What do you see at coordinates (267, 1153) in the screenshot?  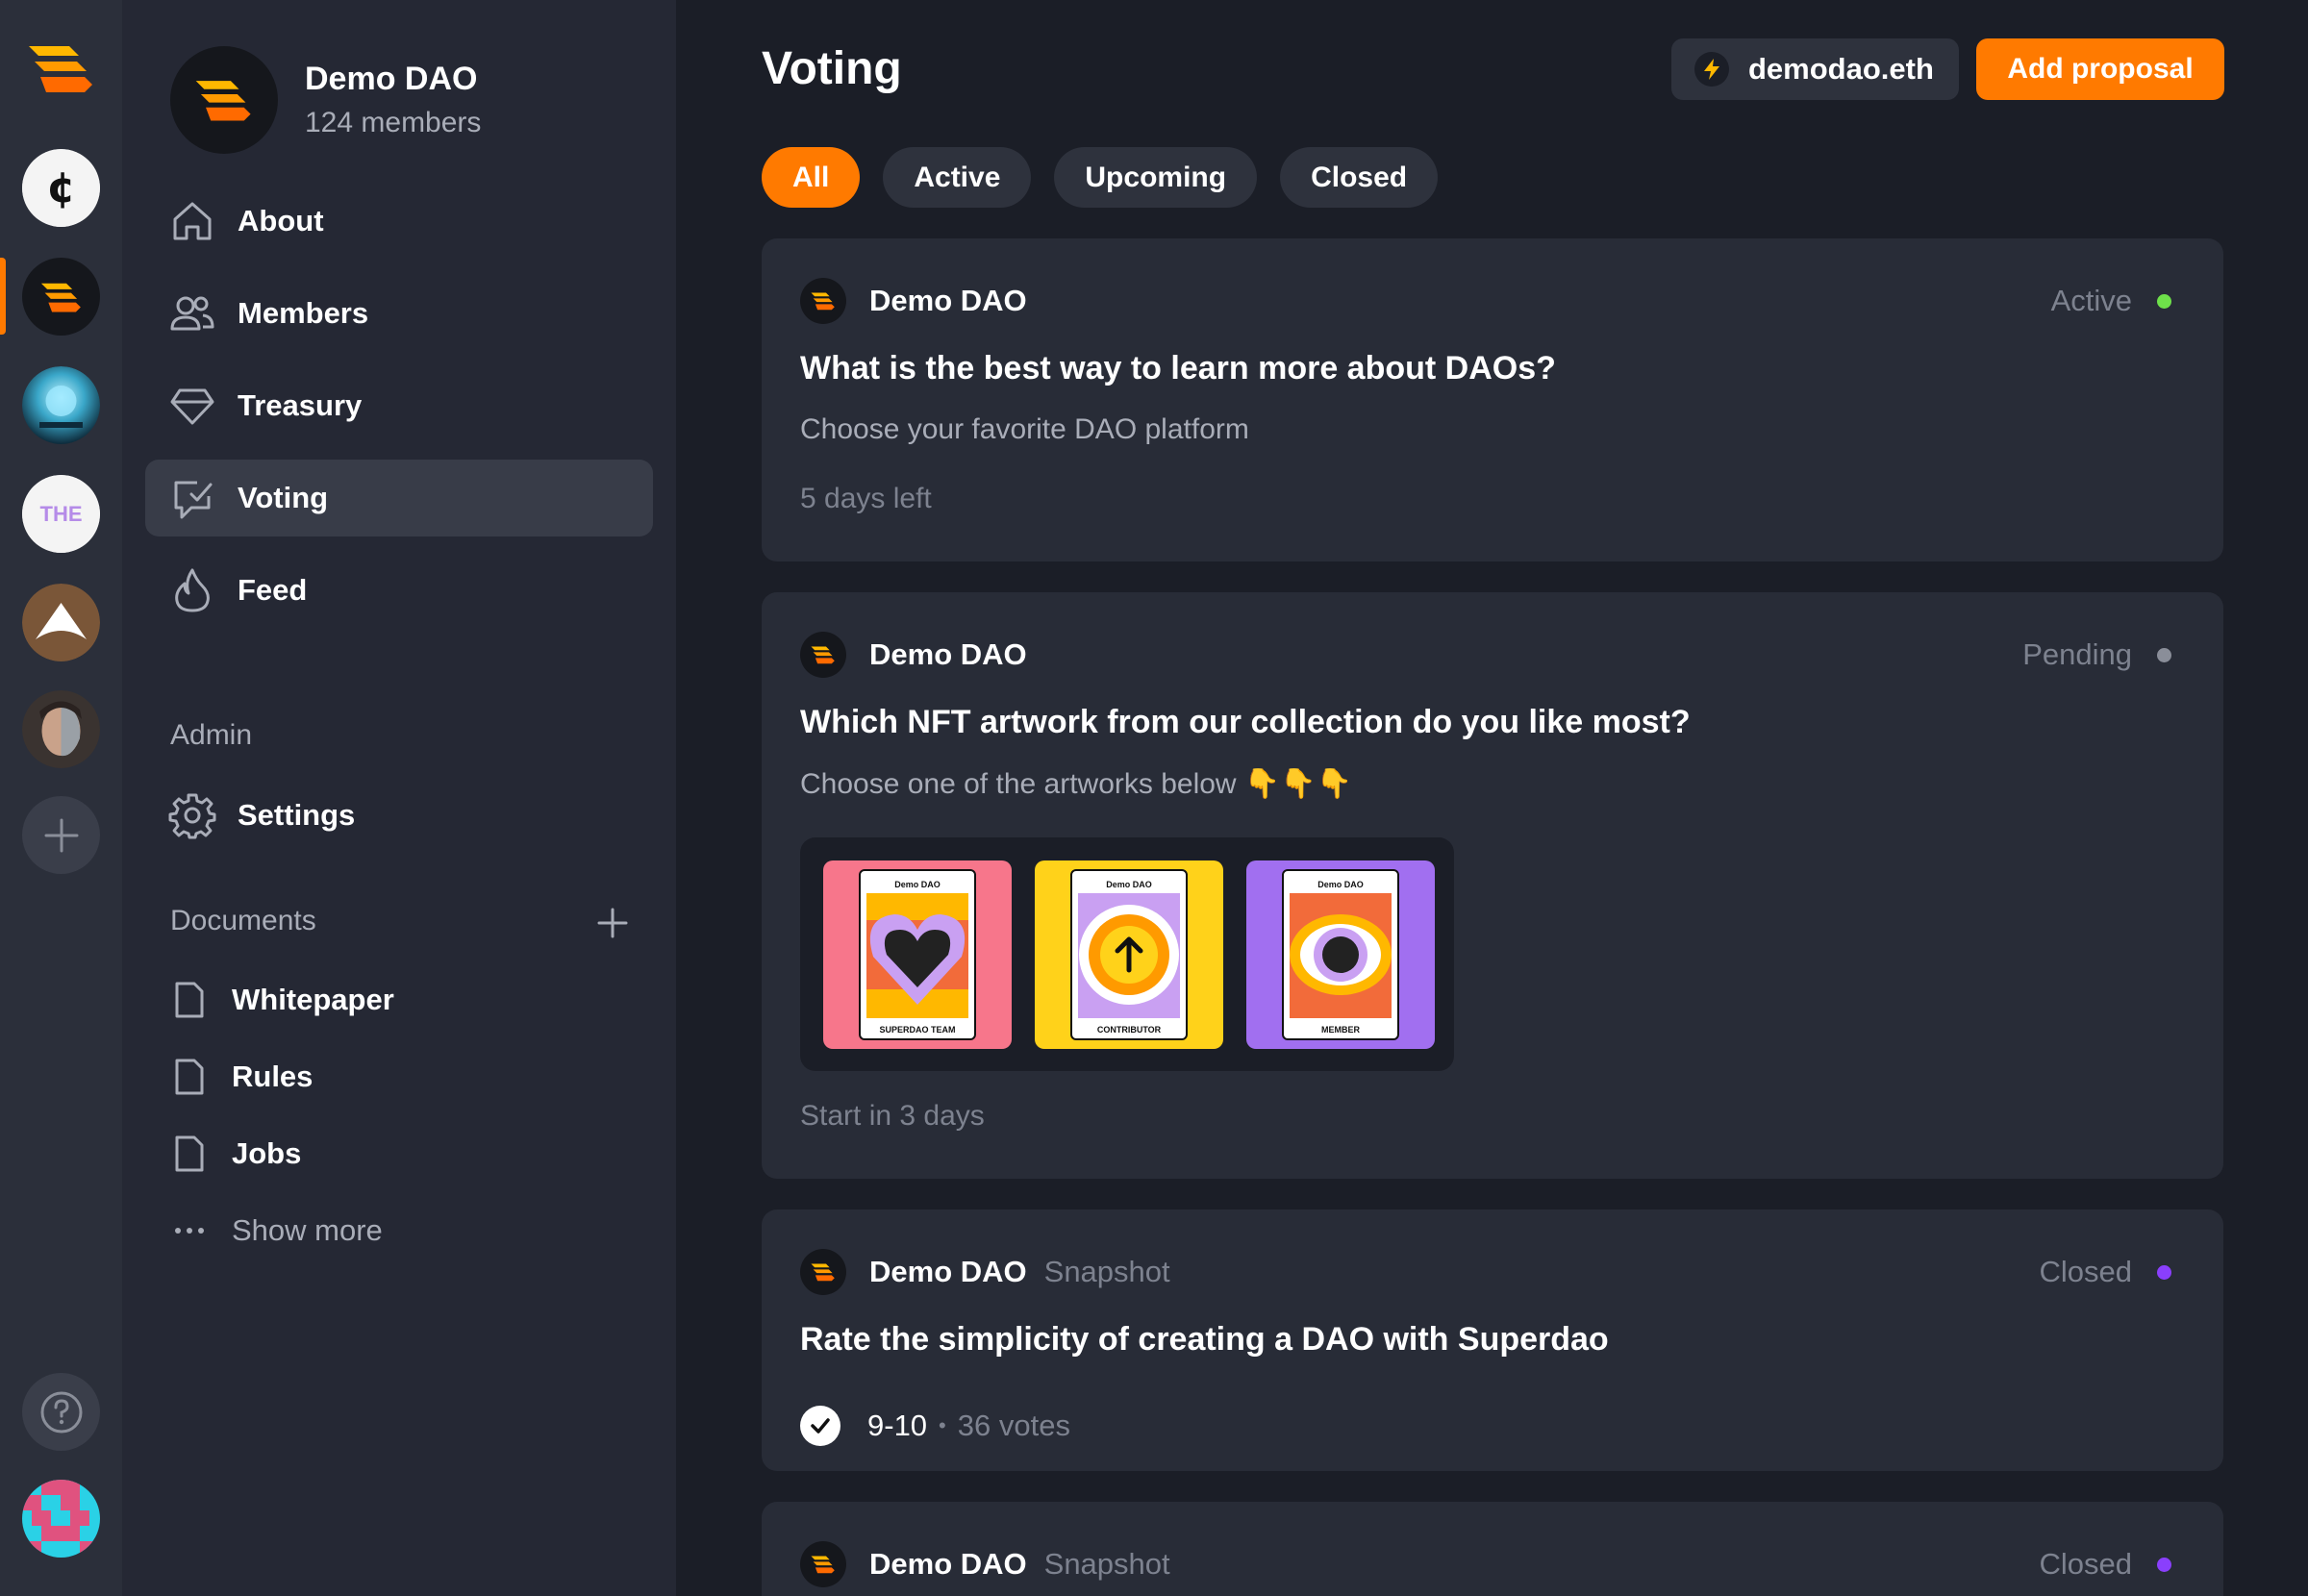 I see `document-label: Jobs` at bounding box center [267, 1153].